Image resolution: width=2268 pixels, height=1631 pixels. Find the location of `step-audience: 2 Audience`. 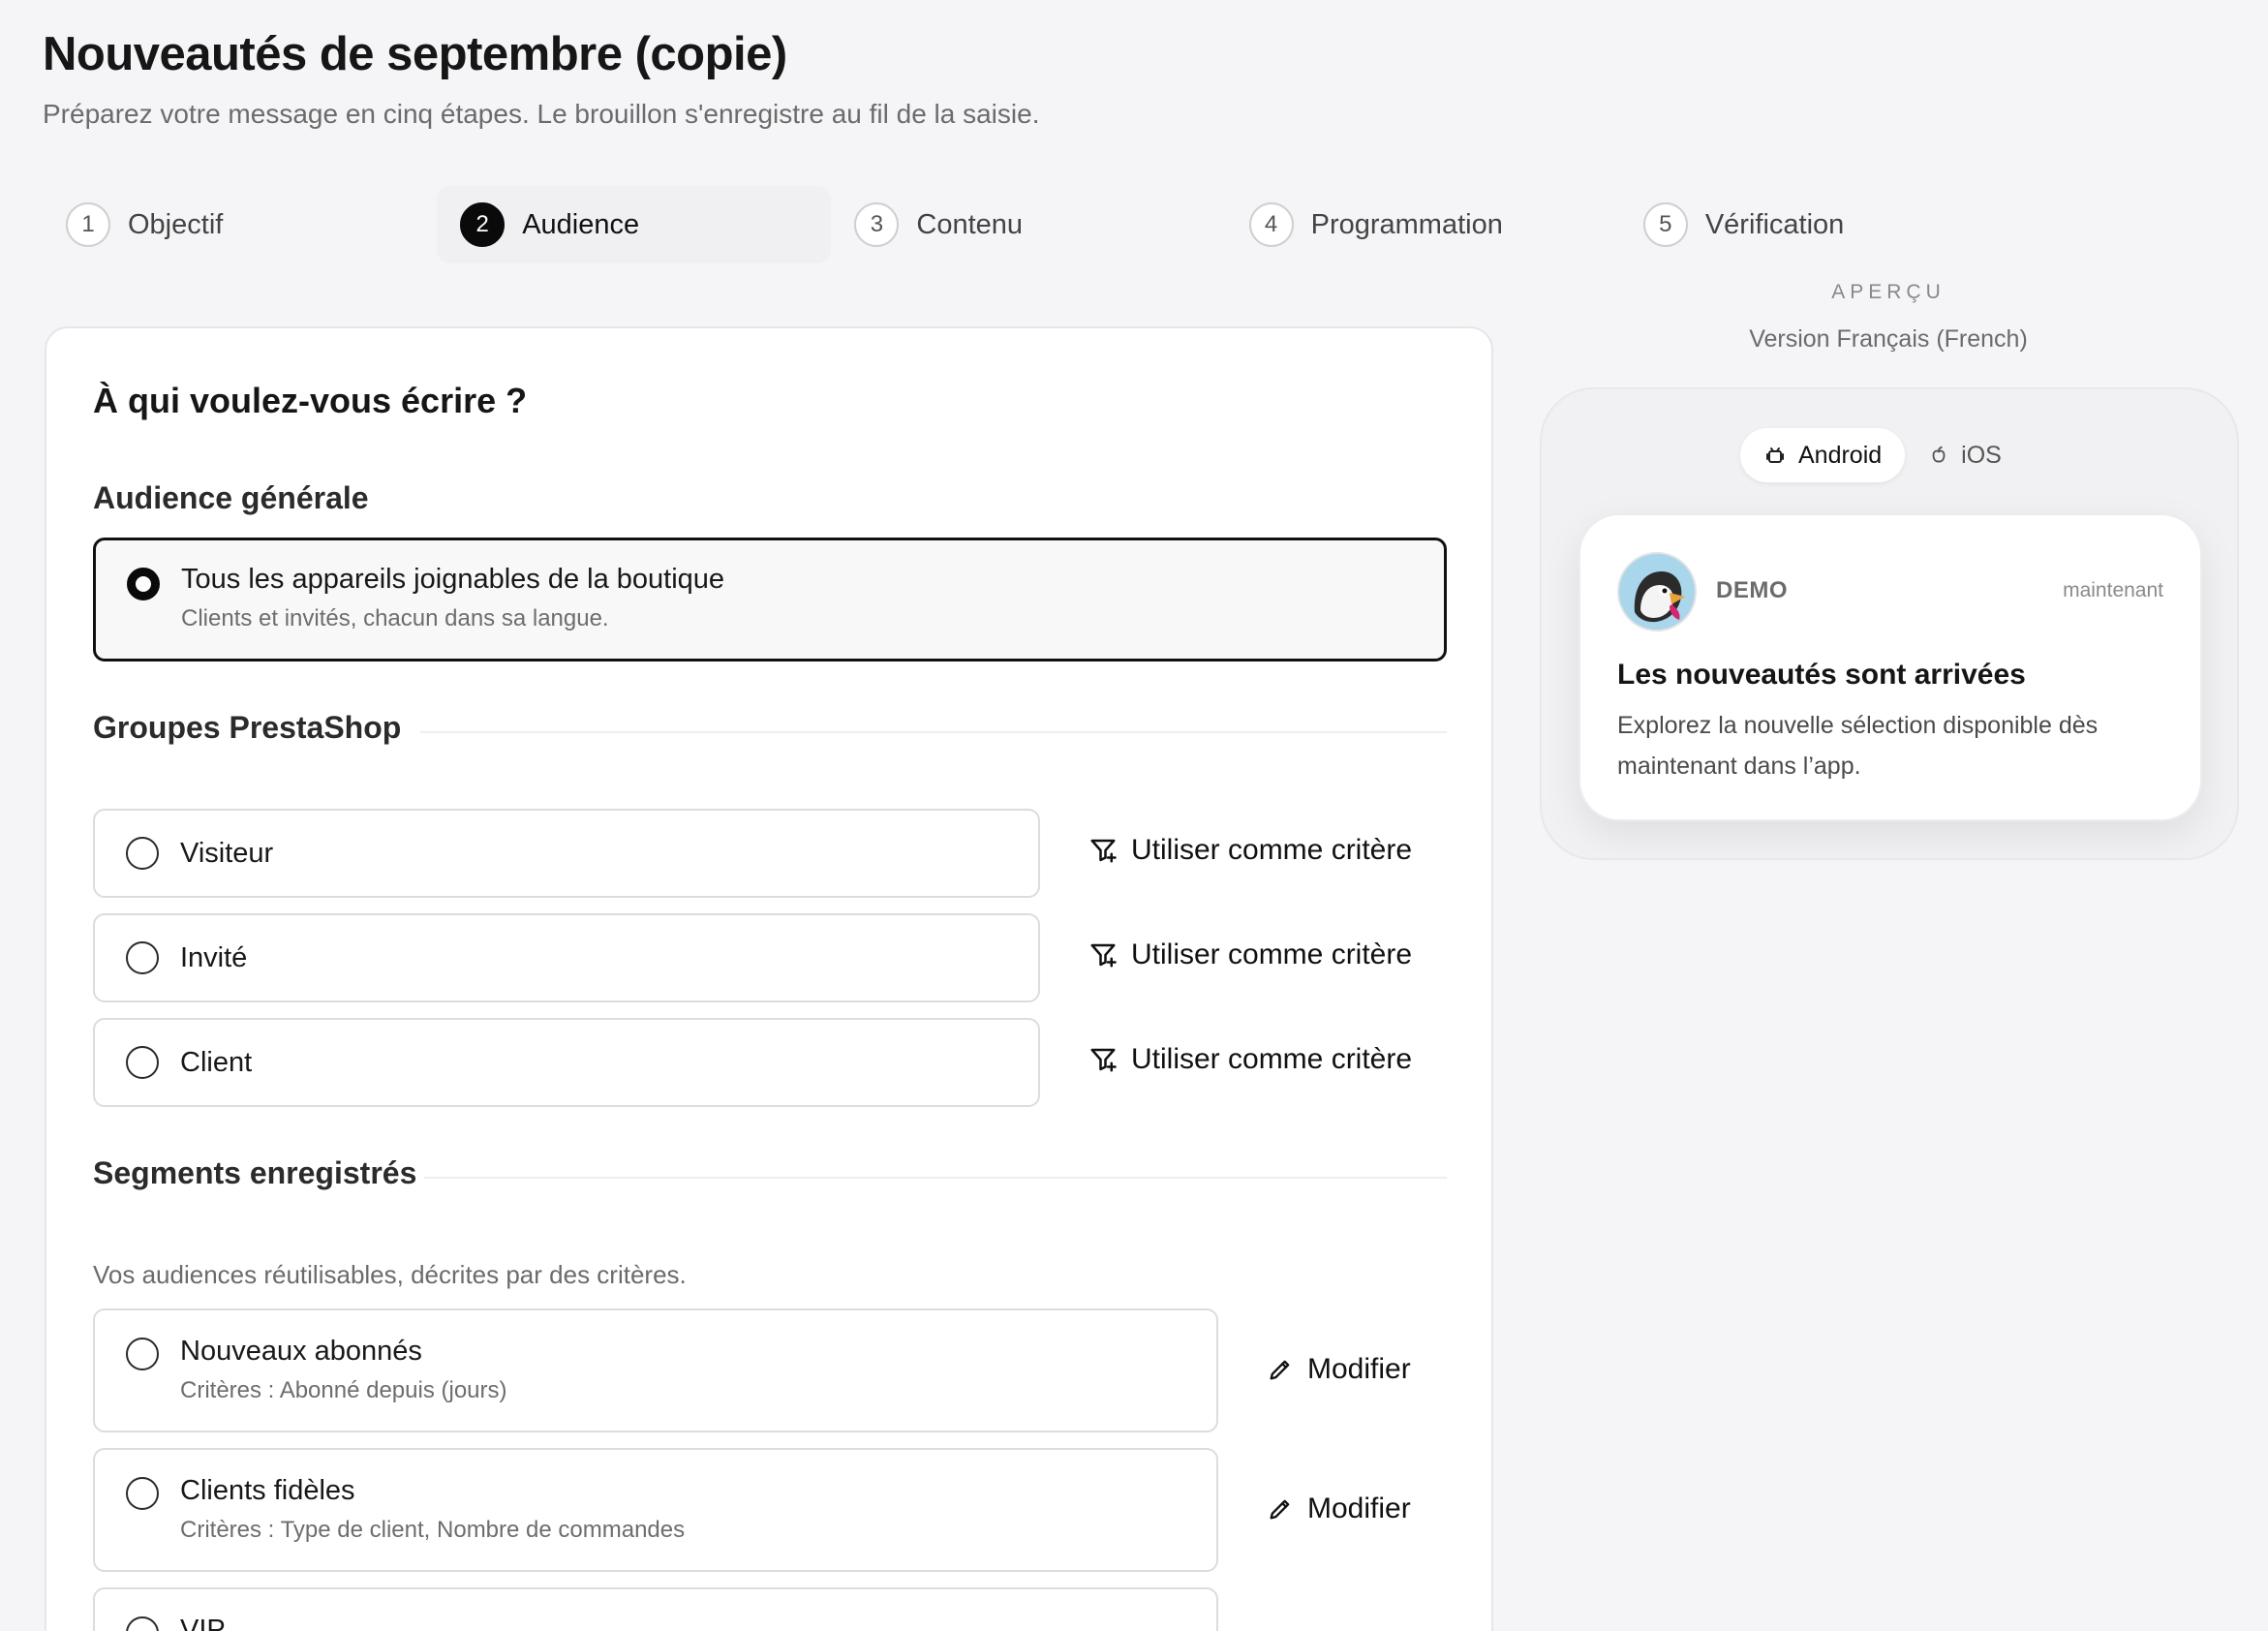

step-audience: 2 Audience is located at coordinates (634, 224).